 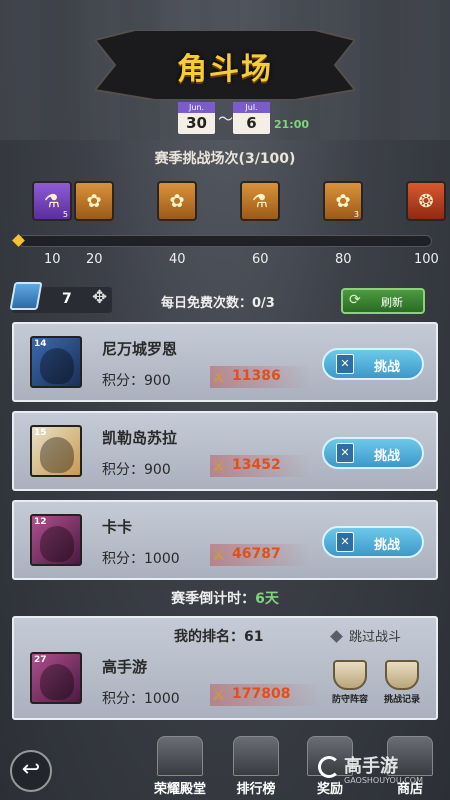 I want to click on end-month: Jul., so click(x=251, y=107).